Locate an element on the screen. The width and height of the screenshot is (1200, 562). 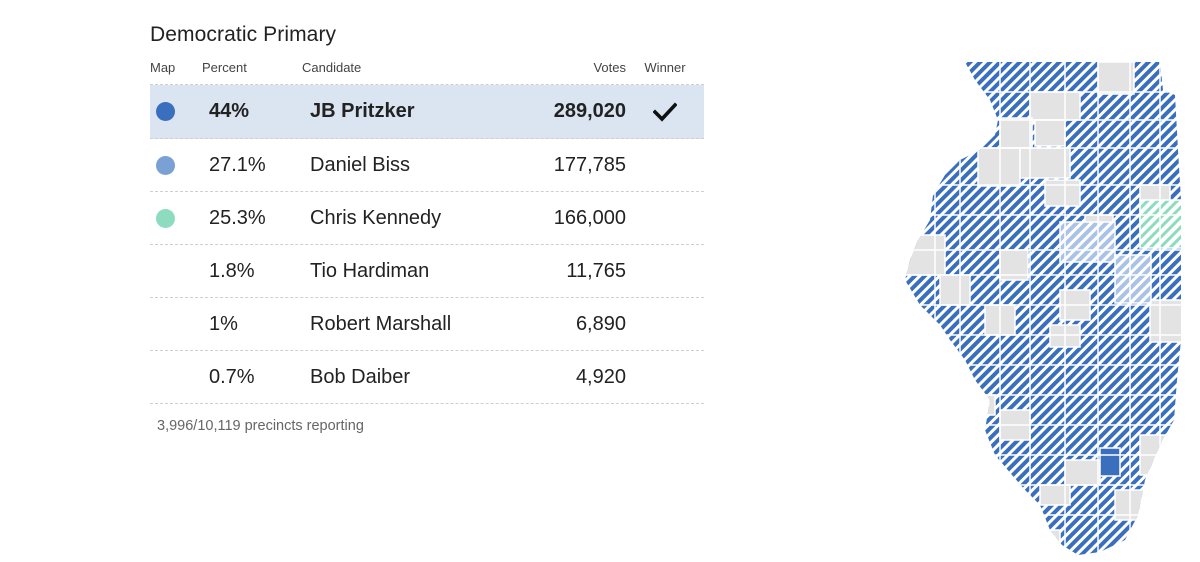
header-map: Map is located at coordinates (163, 67).